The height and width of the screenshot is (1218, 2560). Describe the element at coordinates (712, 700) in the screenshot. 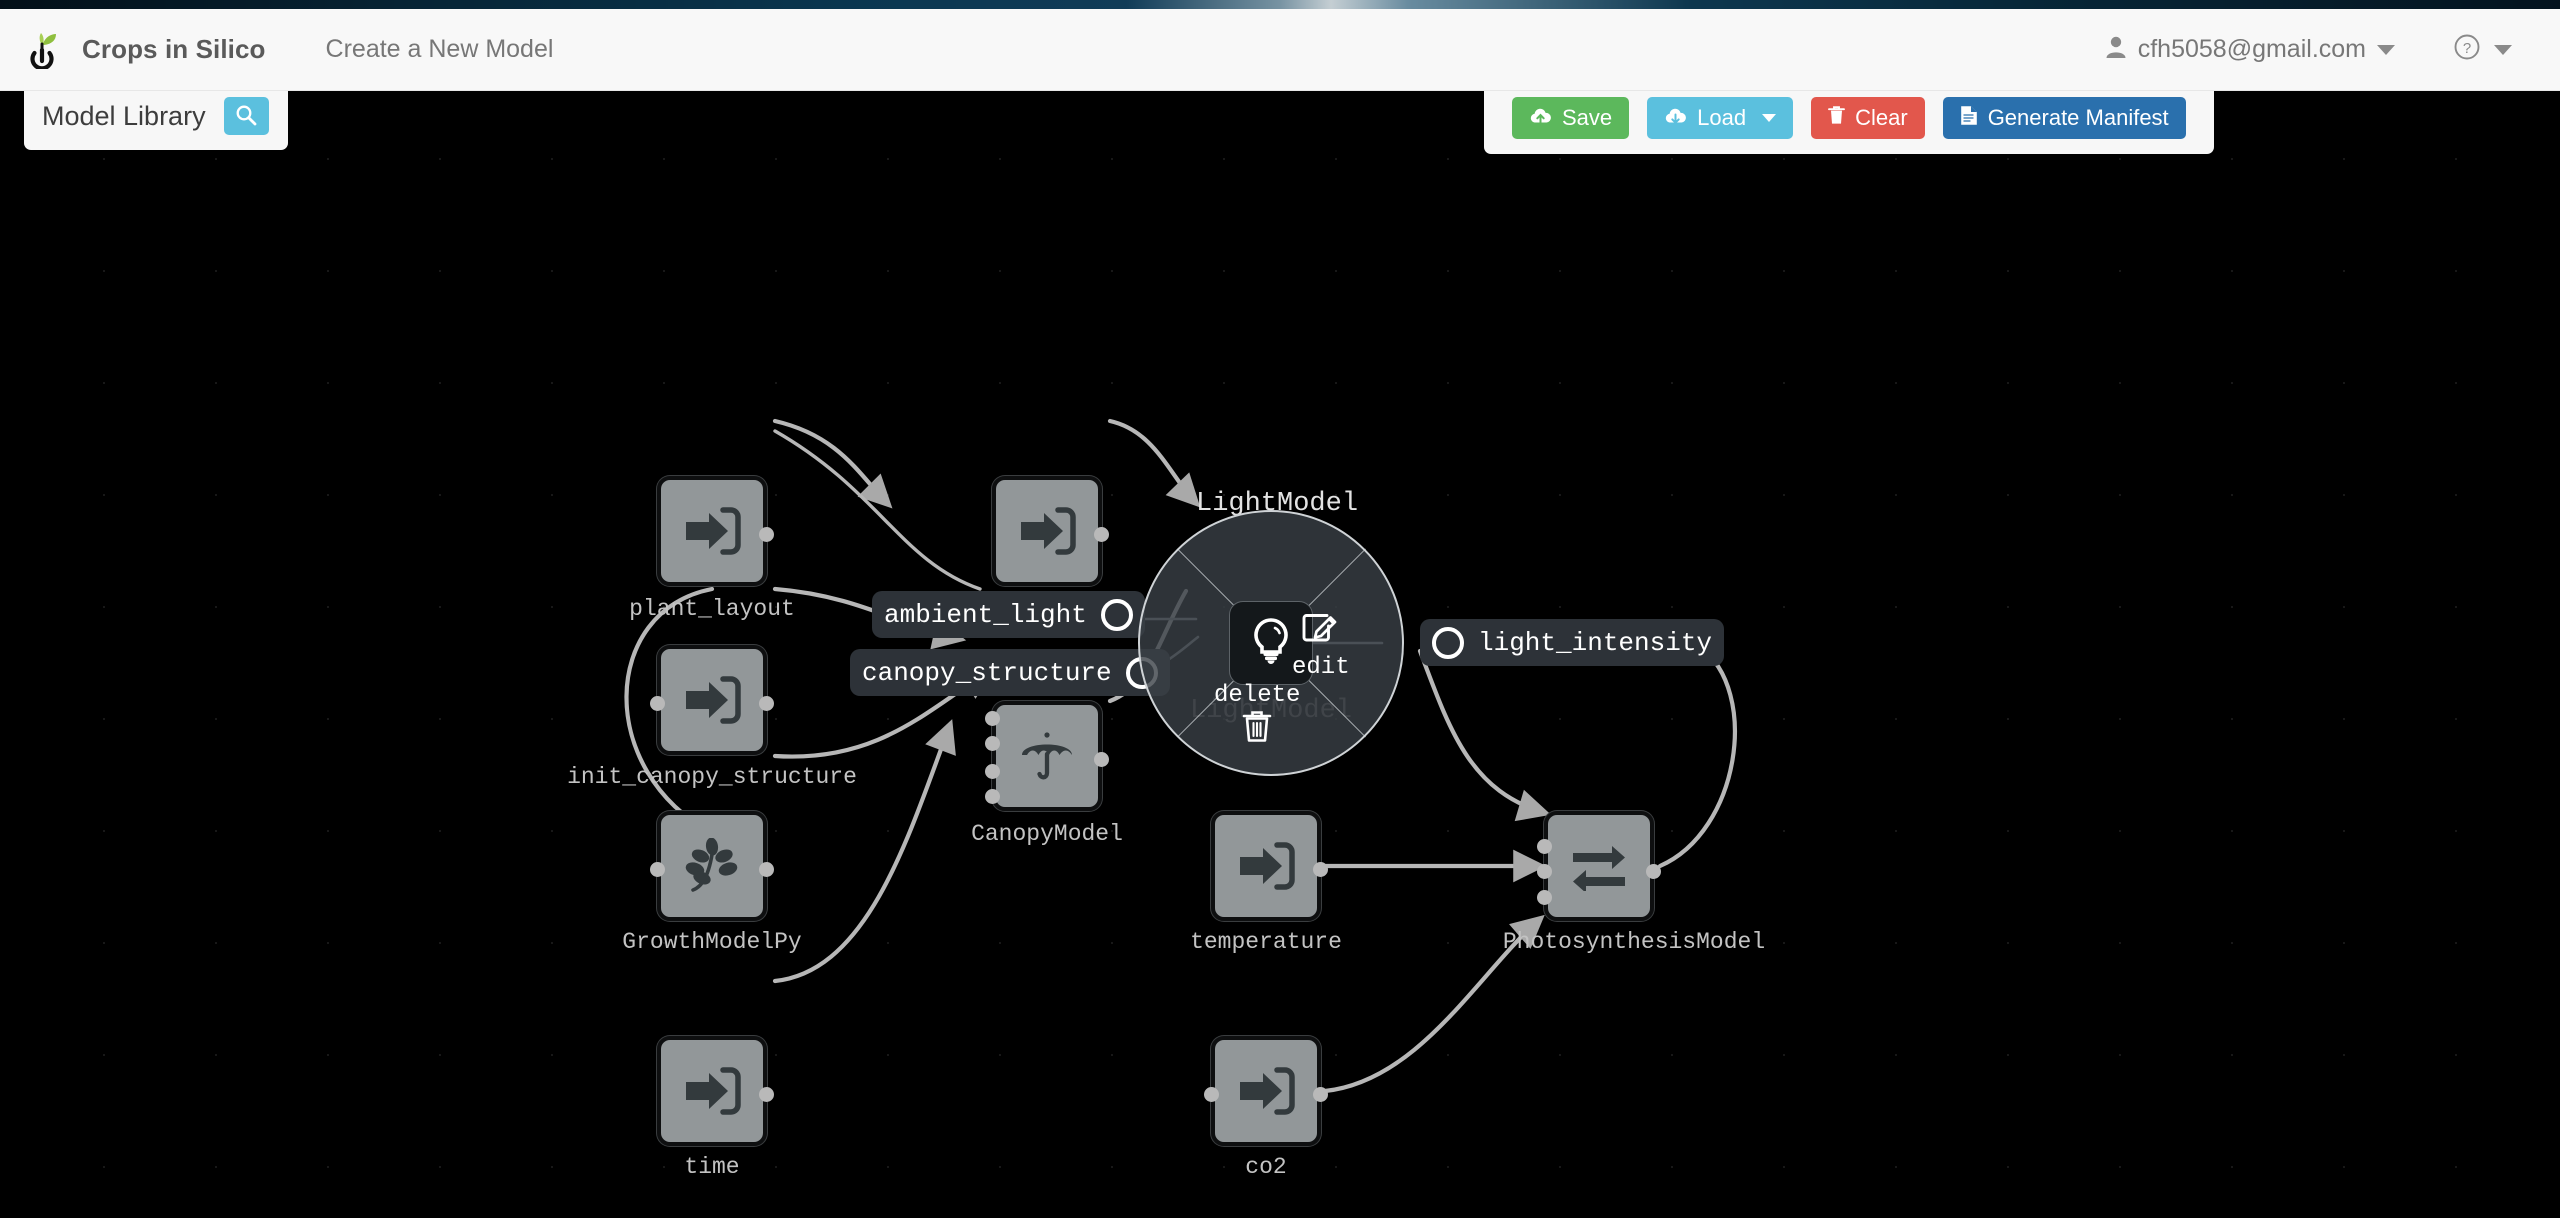

I see `graph-node-init-canopy-structure` at that location.